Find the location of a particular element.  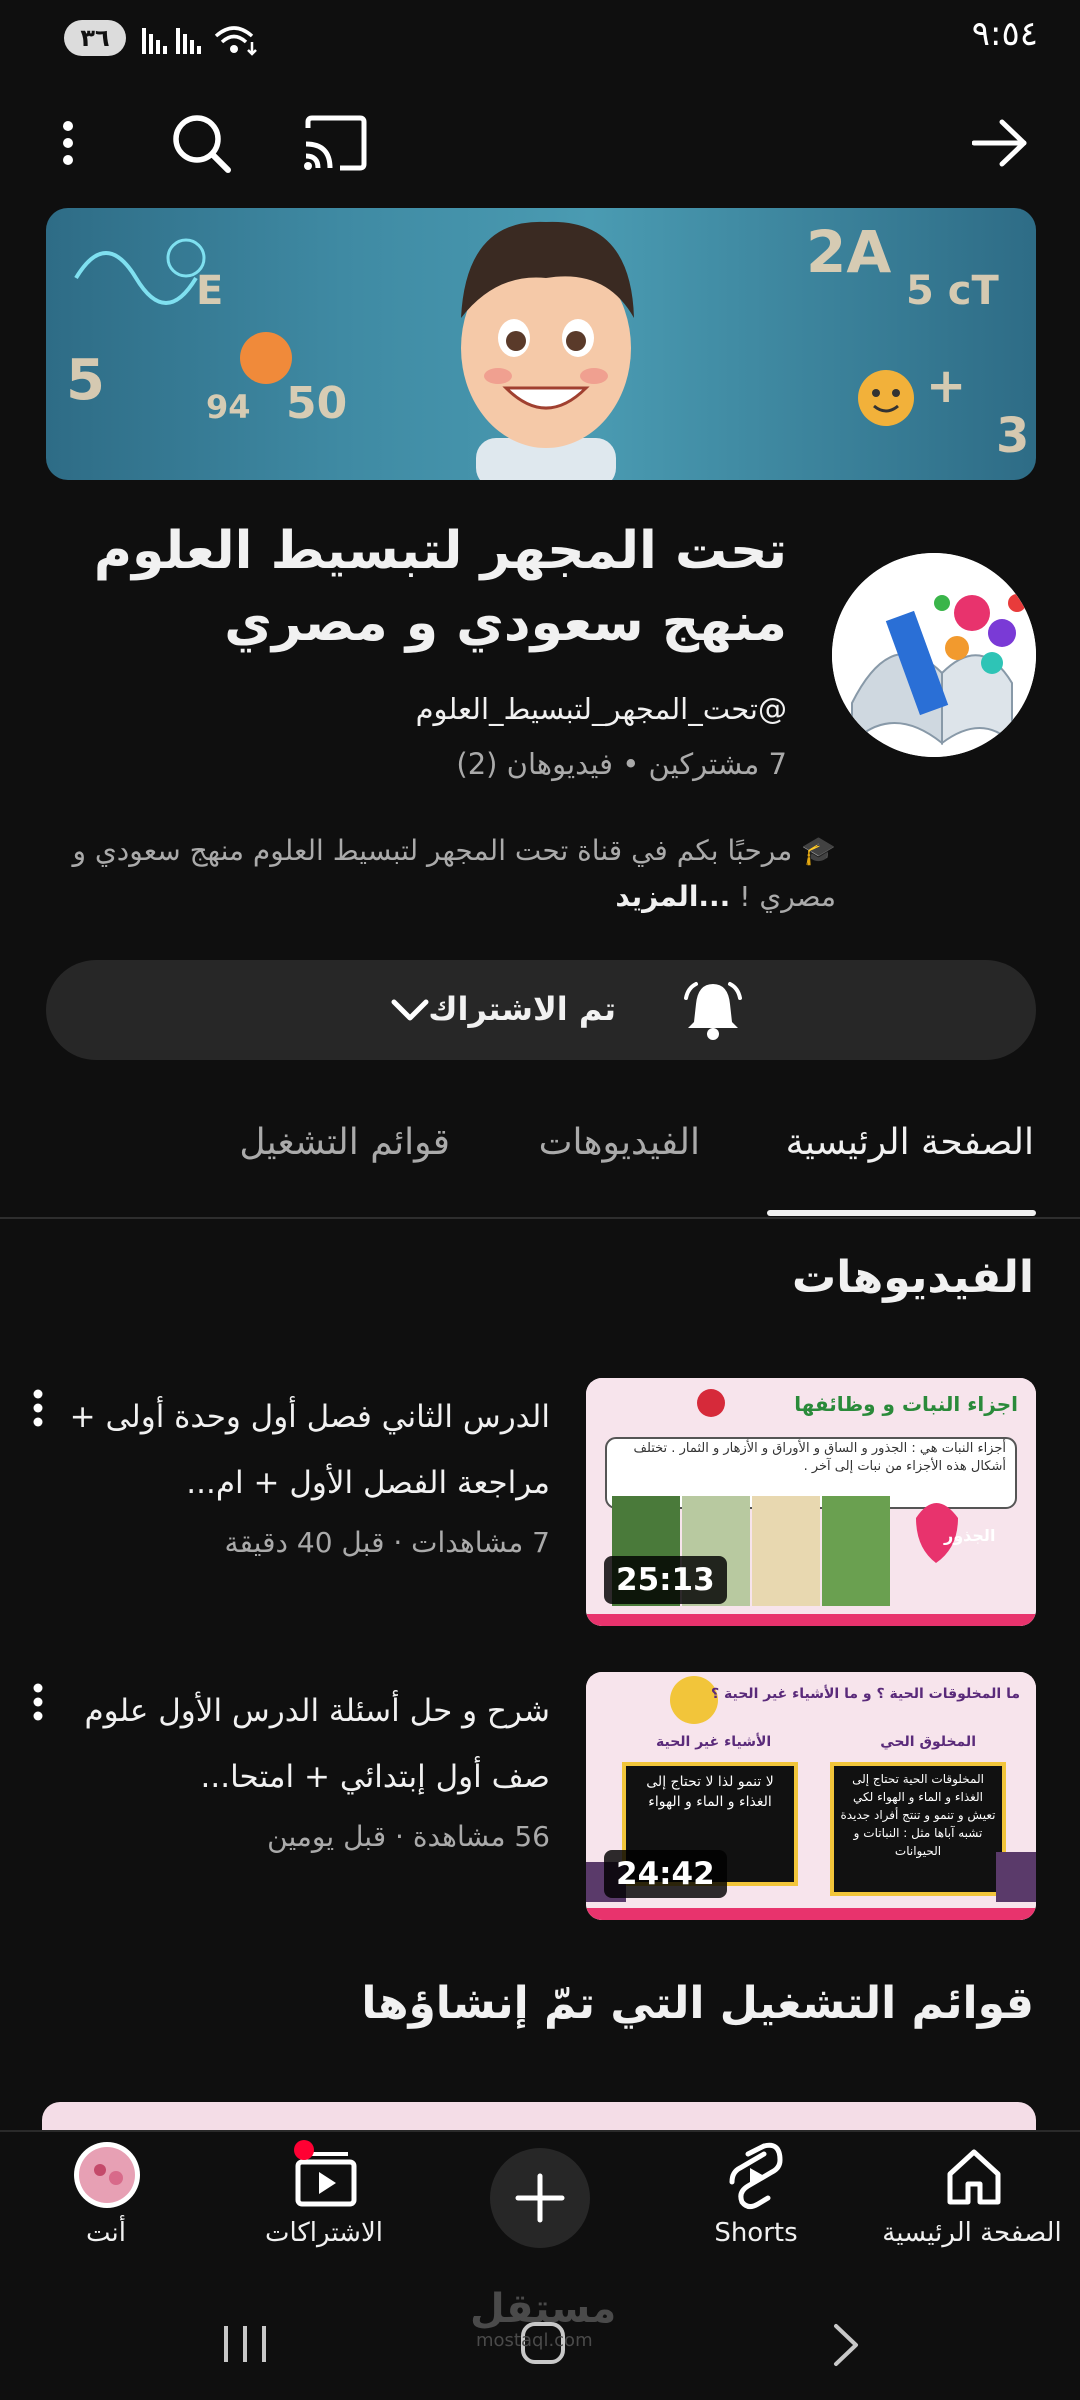

cast-icon is located at coordinates (336, 143).